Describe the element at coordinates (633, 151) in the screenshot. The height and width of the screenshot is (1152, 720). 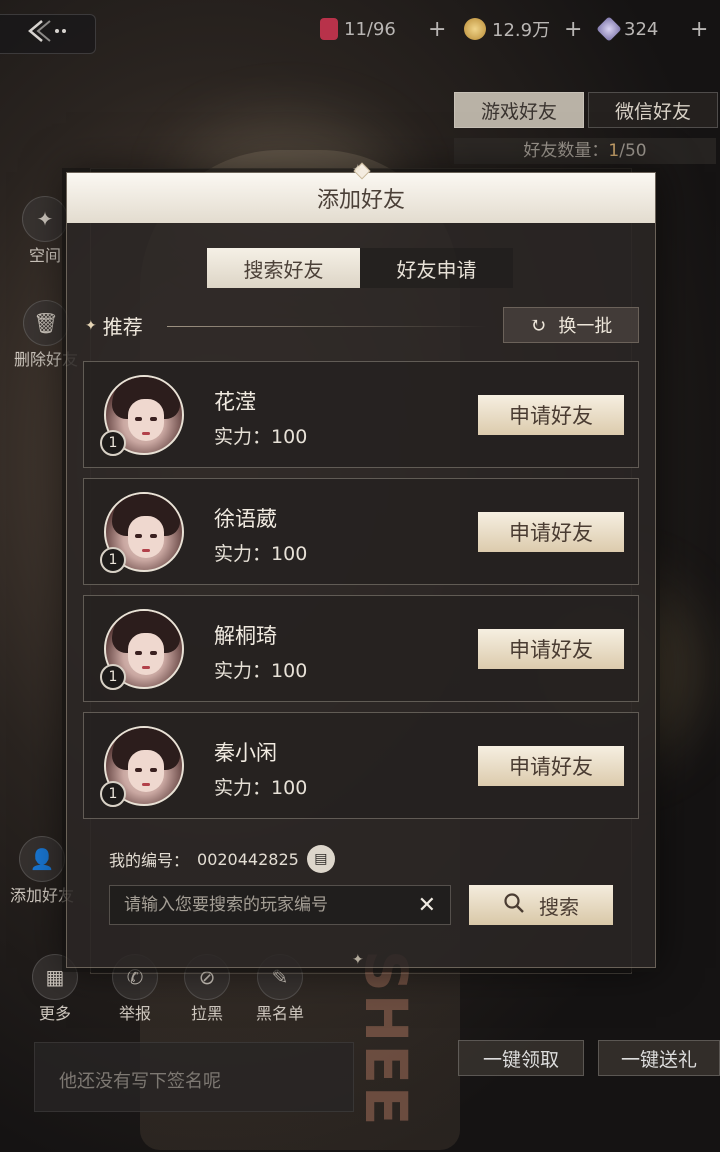
I see `friend-count-total: /50` at that location.